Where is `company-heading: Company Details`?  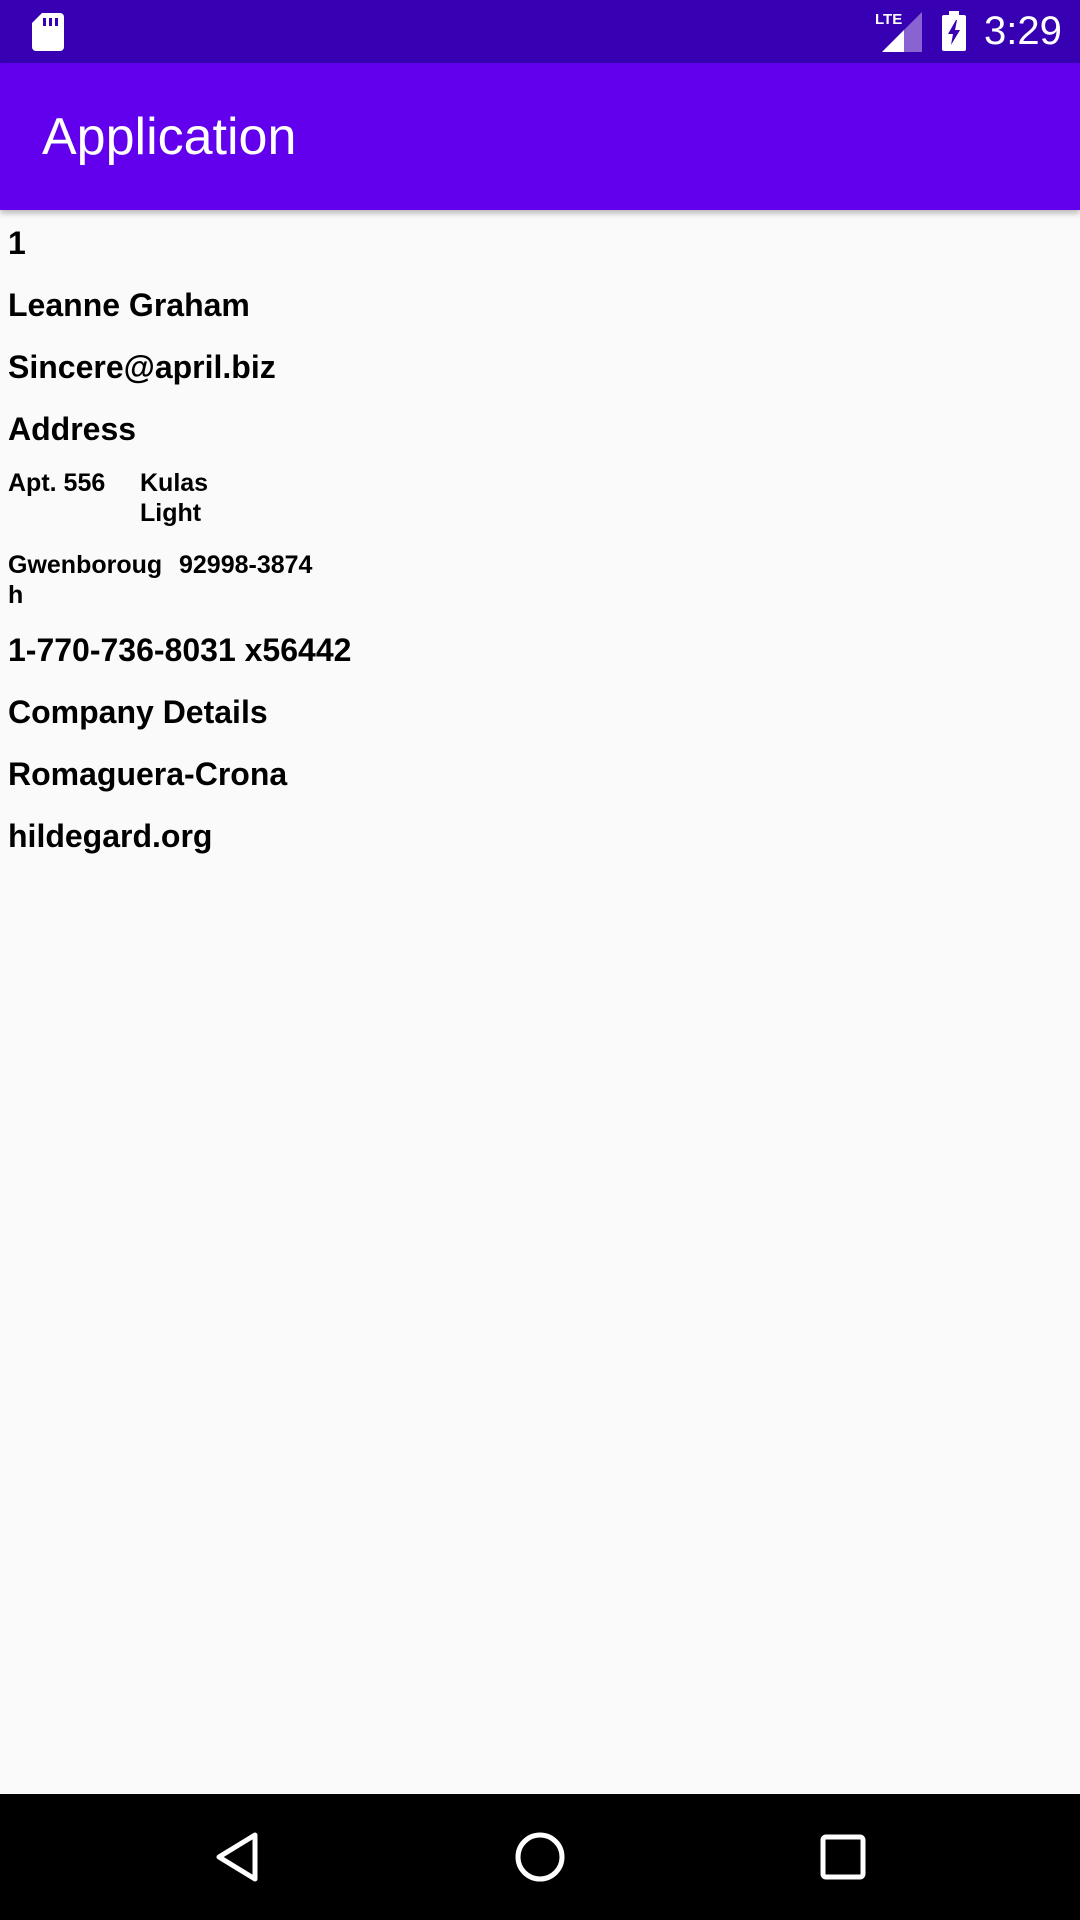 company-heading: Company Details is located at coordinates (138, 712).